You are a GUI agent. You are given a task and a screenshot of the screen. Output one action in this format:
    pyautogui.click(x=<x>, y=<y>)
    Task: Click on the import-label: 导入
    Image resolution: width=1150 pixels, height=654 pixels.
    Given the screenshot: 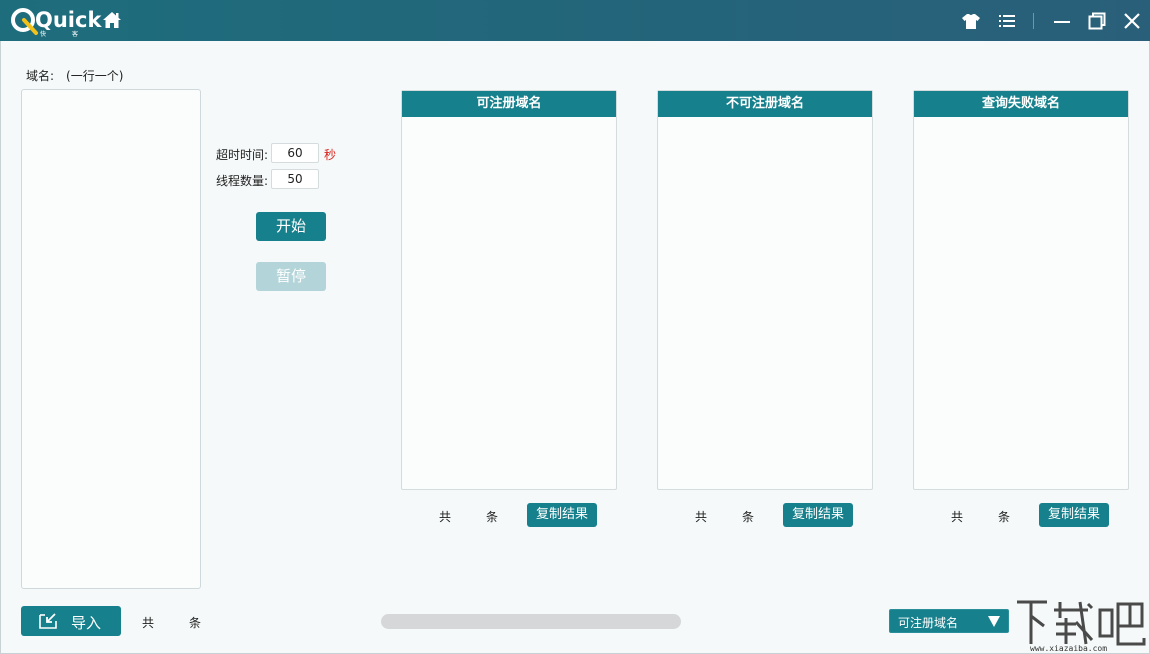 What is the action you would take?
    pyautogui.click(x=86, y=623)
    